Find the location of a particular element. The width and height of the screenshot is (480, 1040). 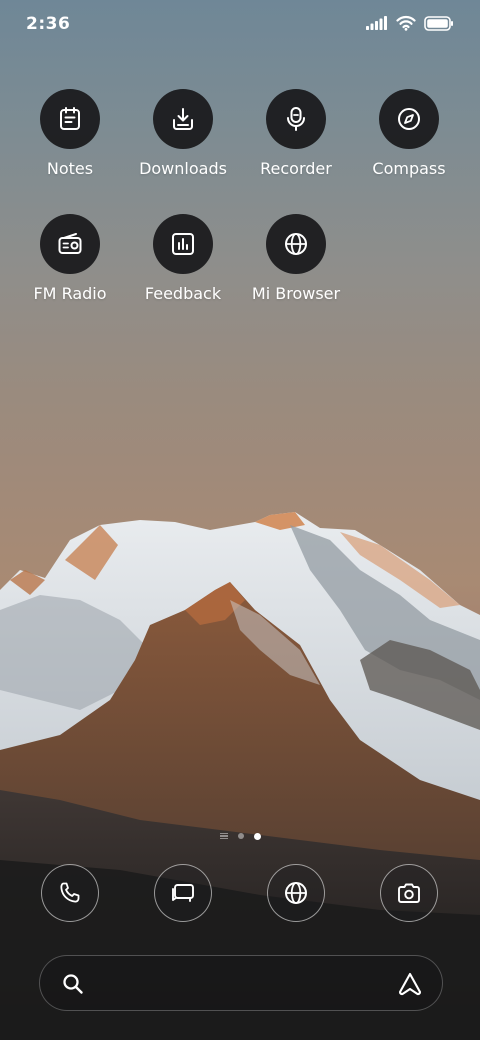

notes-icon is located at coordinates (70, 118).